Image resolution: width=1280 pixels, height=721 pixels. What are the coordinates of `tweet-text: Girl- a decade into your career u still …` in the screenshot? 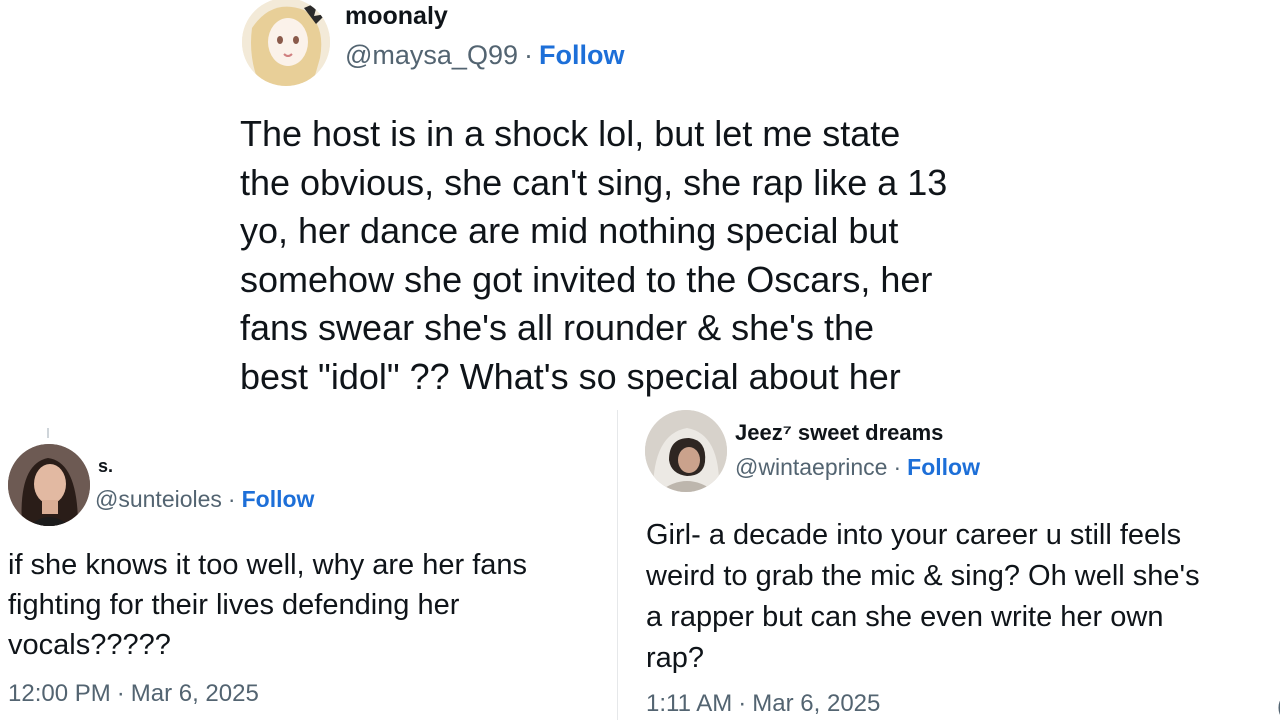 It's located at (923, 596).